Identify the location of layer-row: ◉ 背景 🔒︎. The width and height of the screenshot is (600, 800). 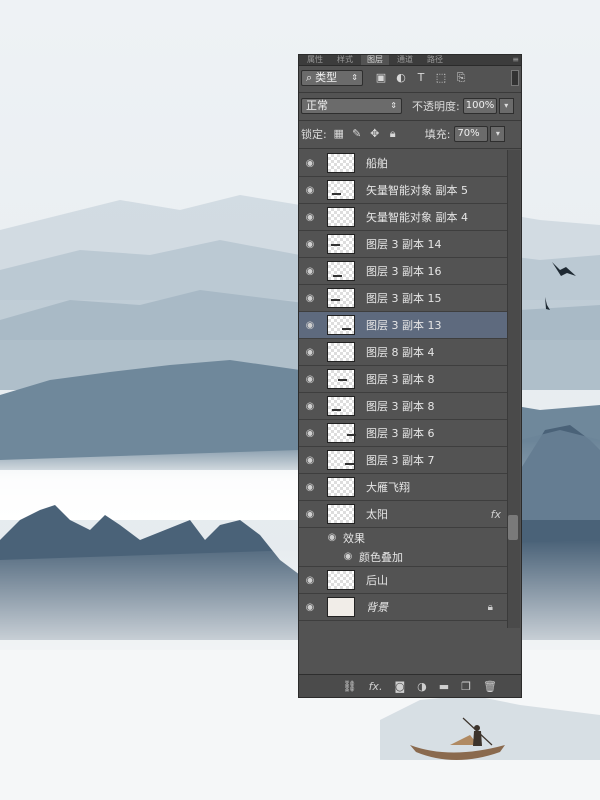
(403, 607).